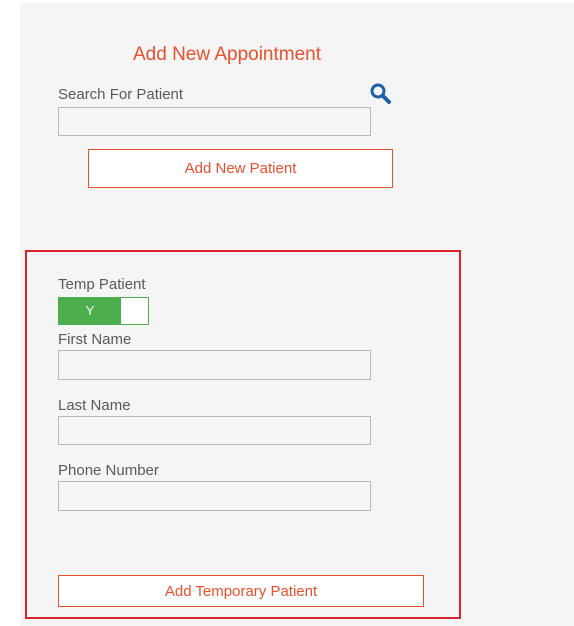 The width and height of the screenshot is (574, 626). Describe the element at coordinates (94, 405) in the screenshot. I see `last-name-label: Last Name` at that location.